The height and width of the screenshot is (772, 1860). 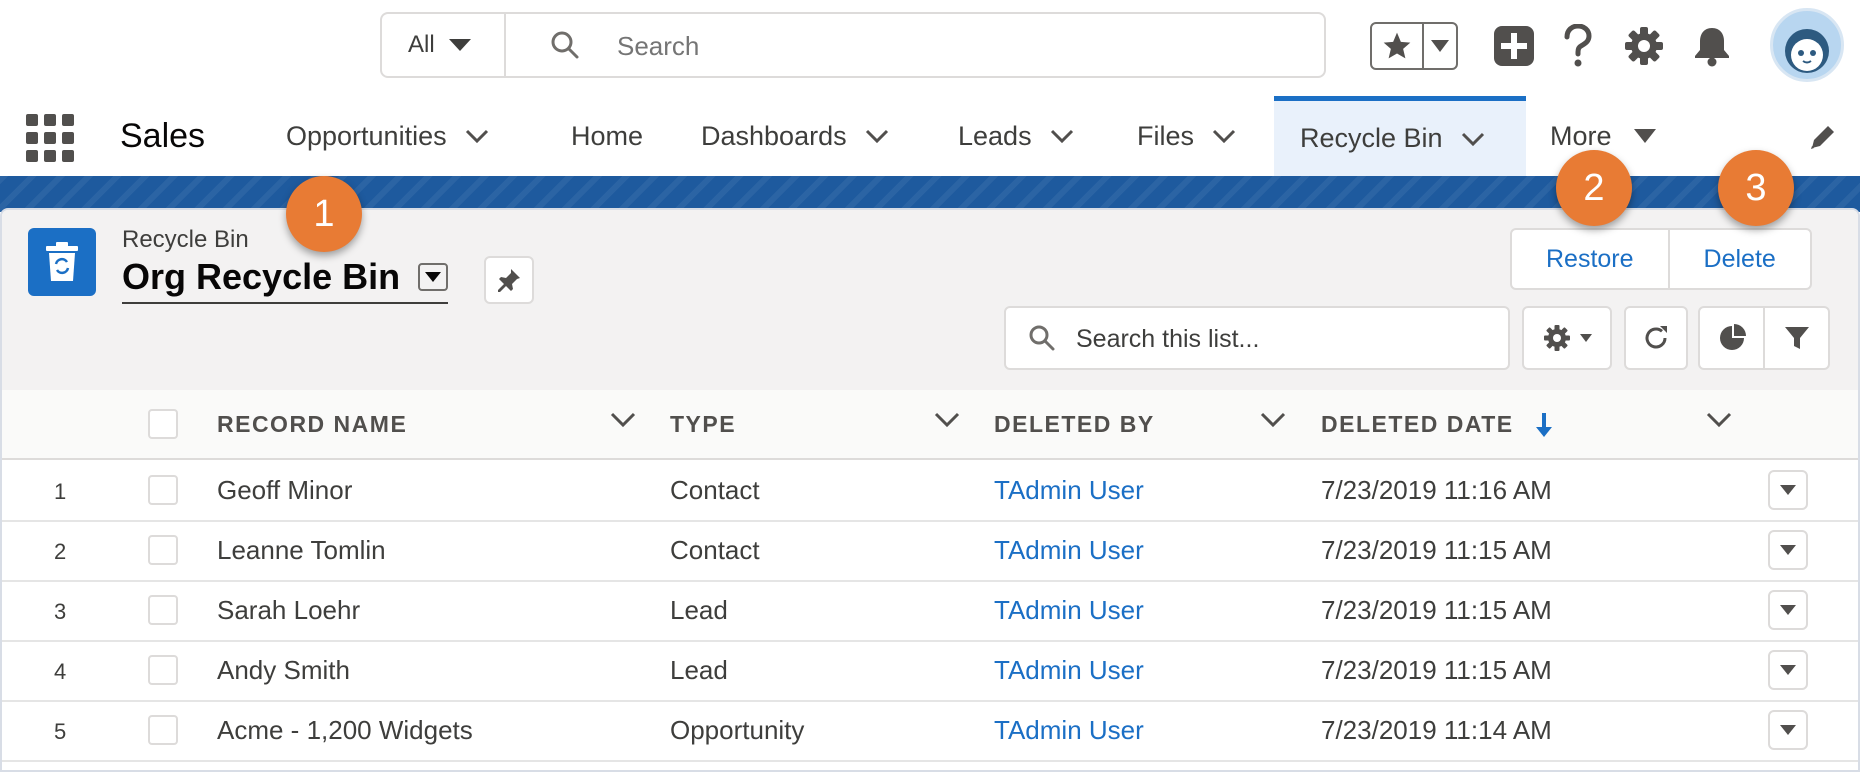 What do you see at coordinates (930, 425) in the screenshot?
I see `table-header-row: RECORD NAME TYPE DELETED BY DELETED DATE` at bounding box center [930, 425].